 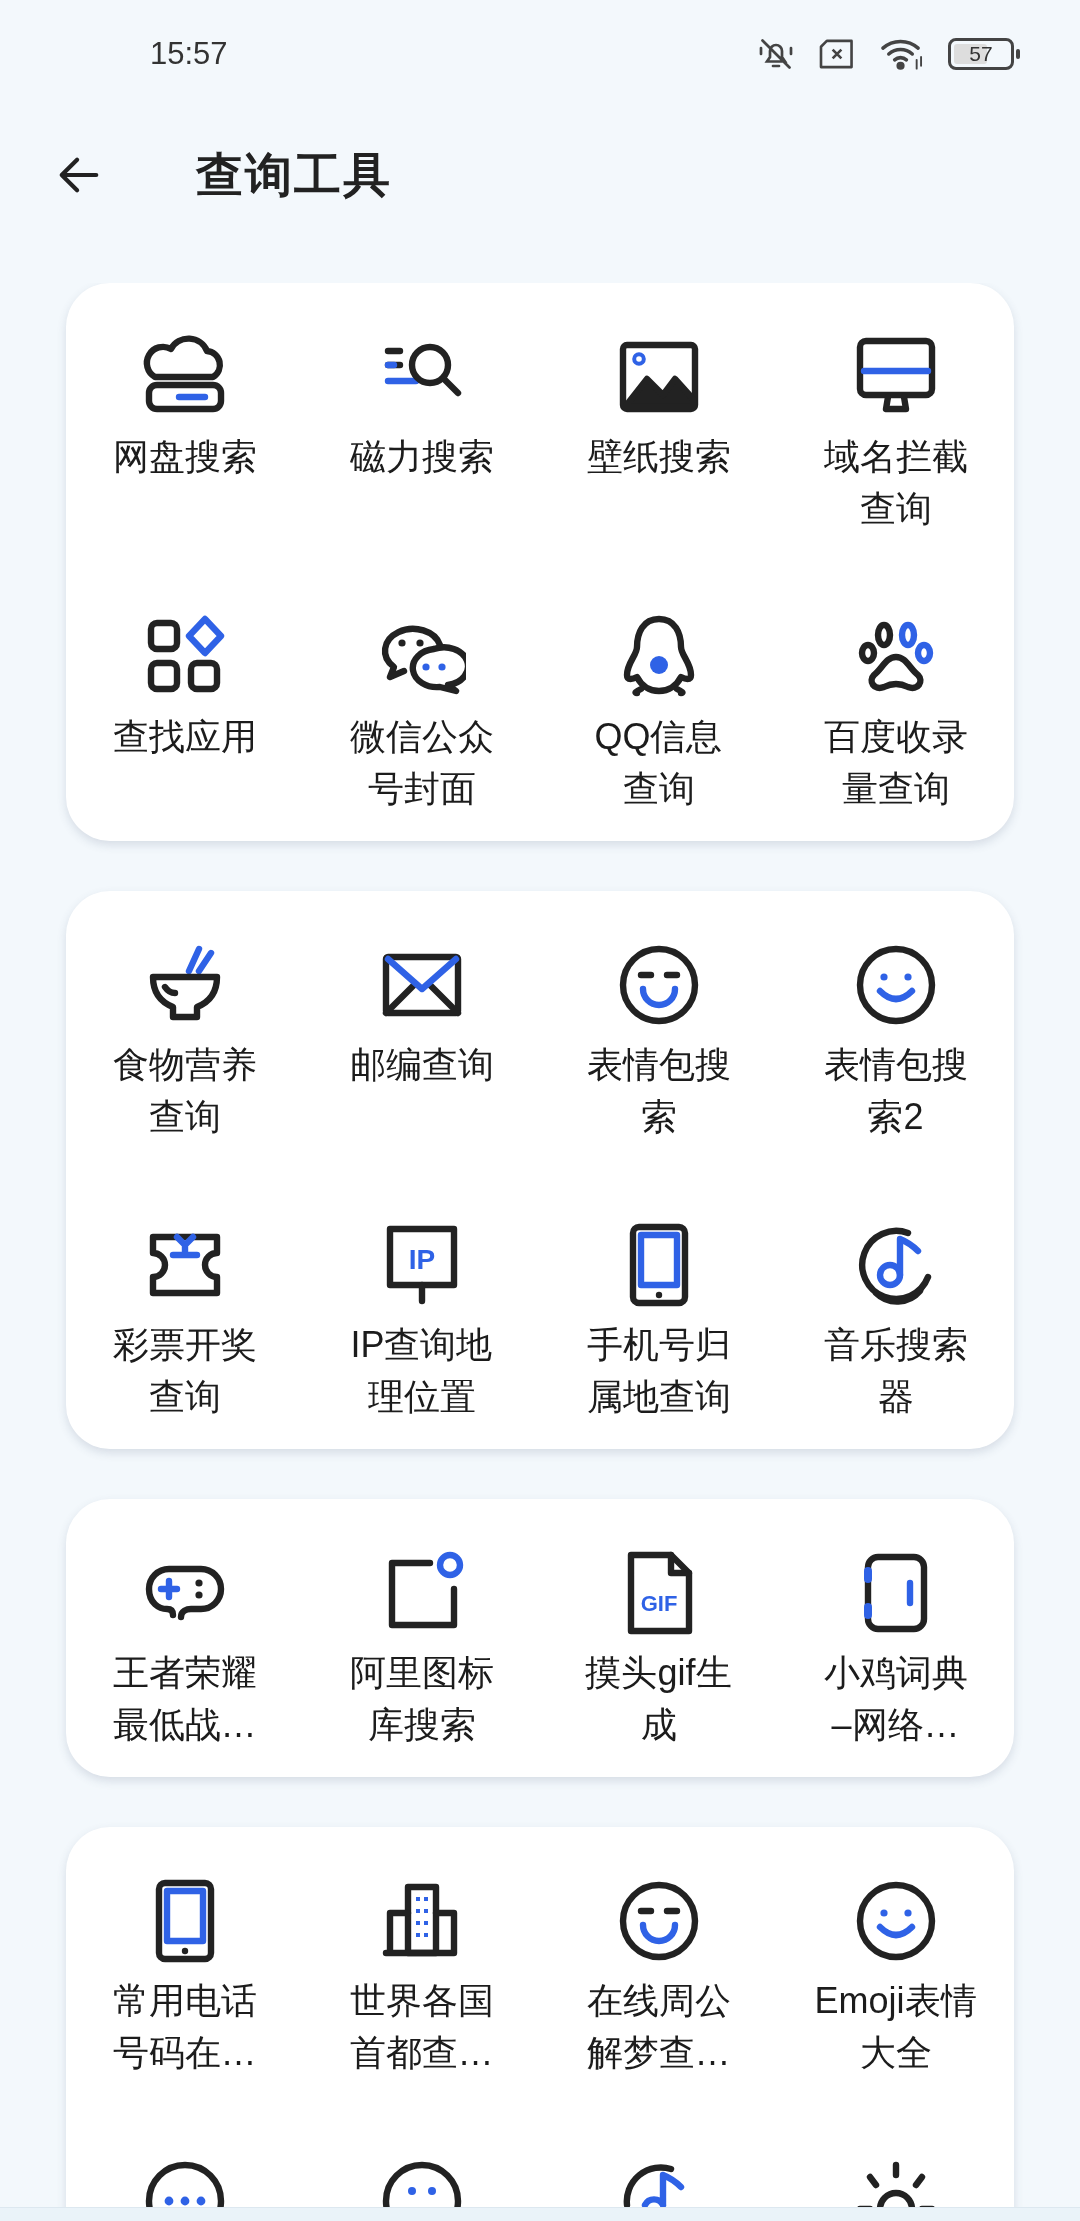 What do you see at coordinates (184, 434) in the screenshot?
I see `tool-item: 网盘搜索` at bounding box center [184, 434].